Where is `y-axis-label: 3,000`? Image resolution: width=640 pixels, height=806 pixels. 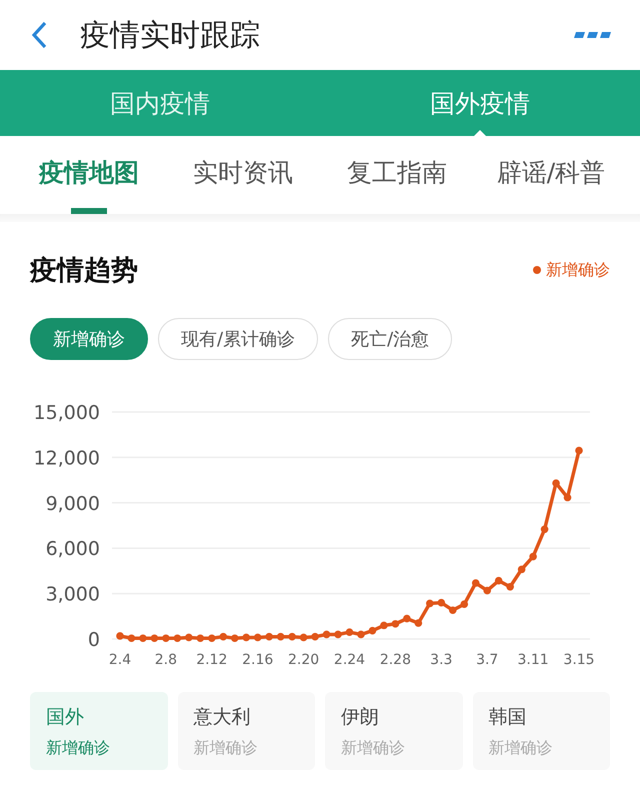 y-axis-label: 3,000 is located at coordinates (73, 595).